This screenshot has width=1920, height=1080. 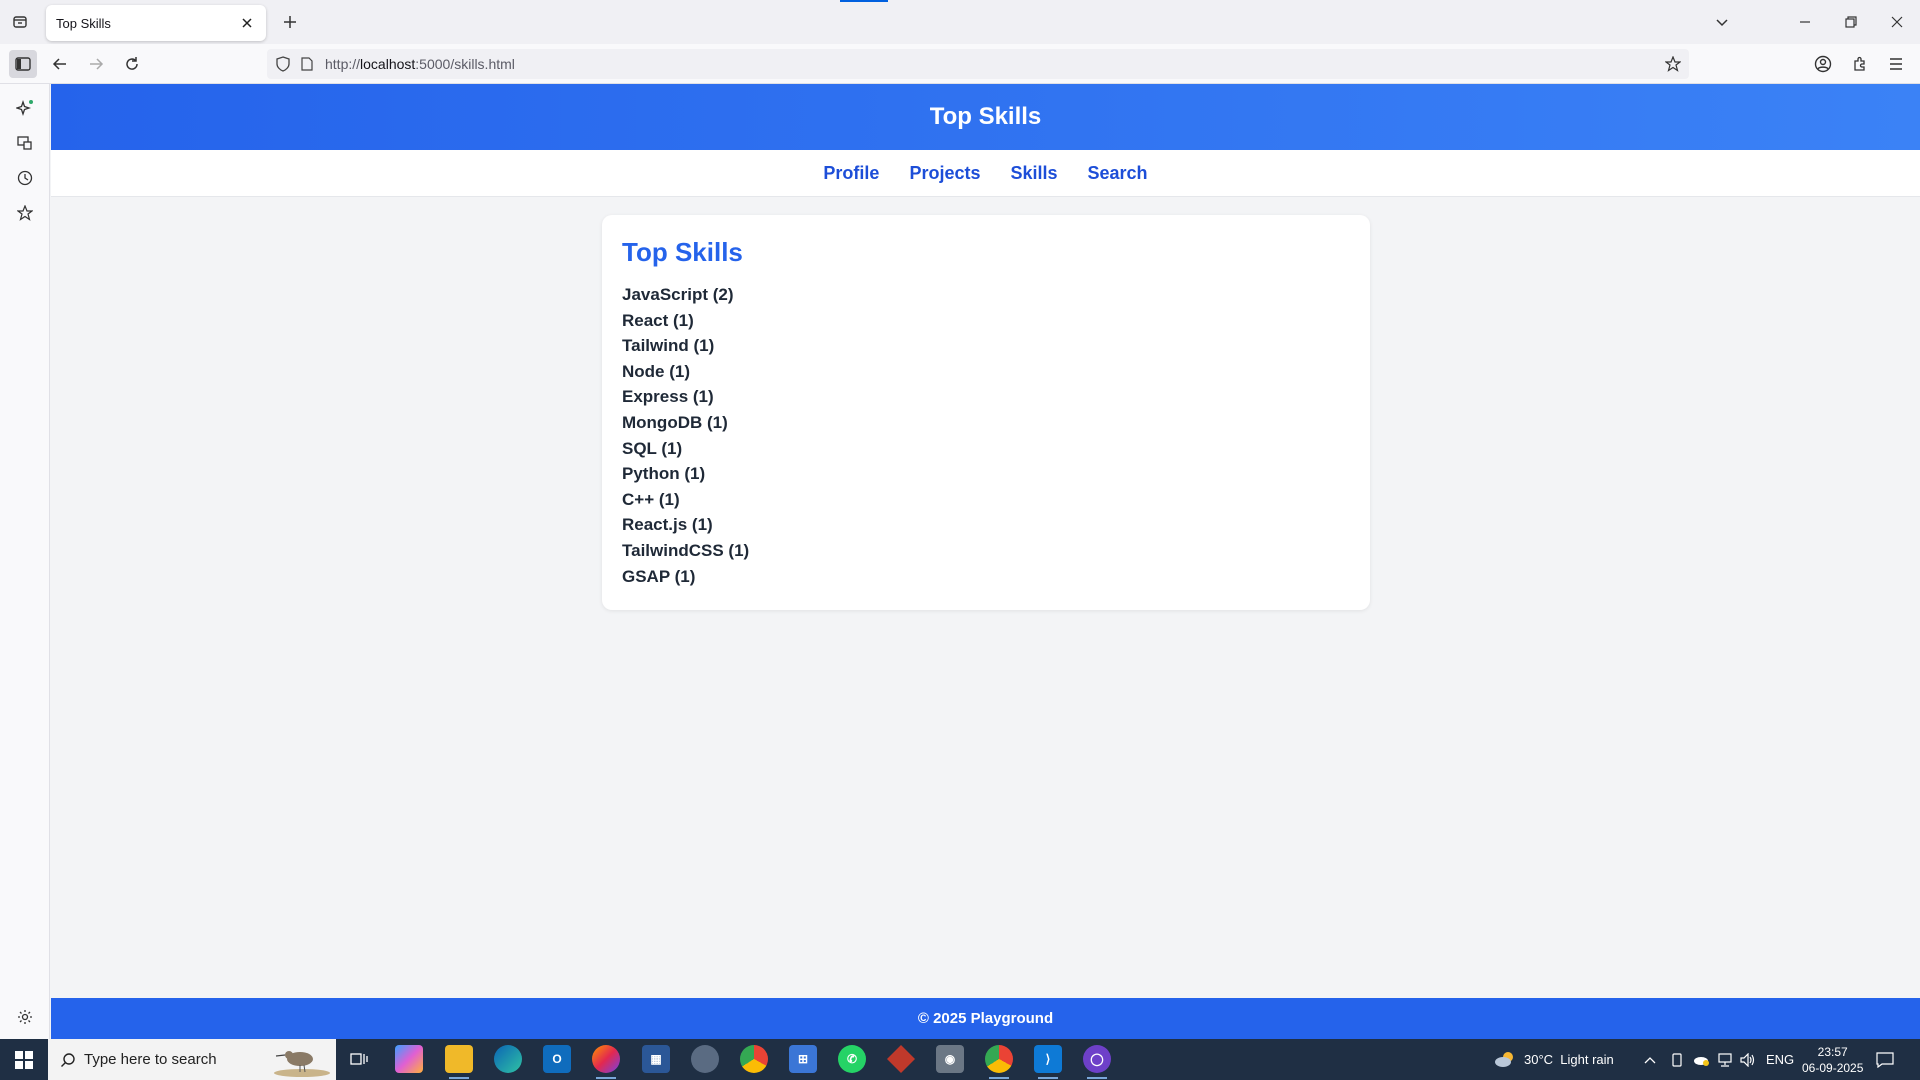 I want to click on site-footer: © 2025 Playground, so click(x=985, y=1018).